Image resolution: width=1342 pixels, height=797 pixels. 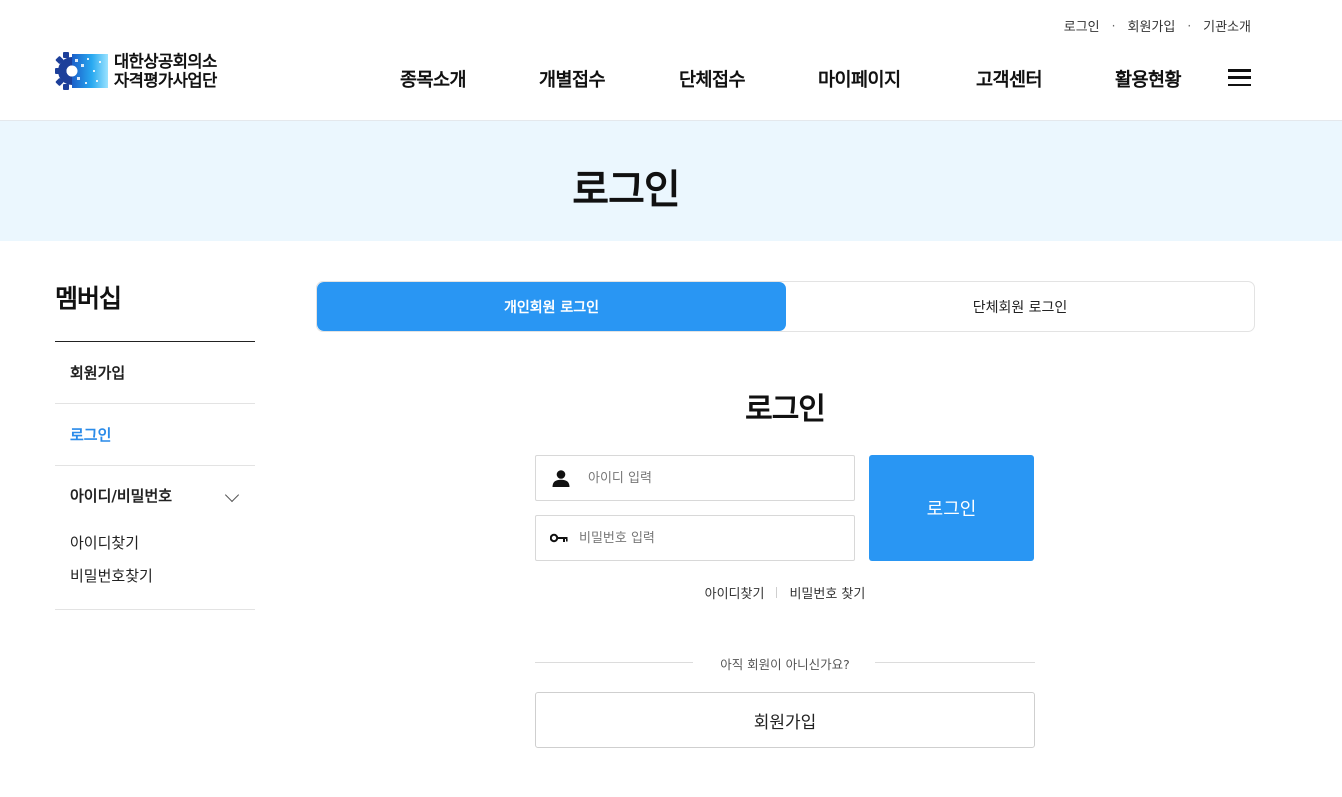 What do you see at coordinates (704, 538) in the screenshot?
I see `password-input` at bounding box center [704, 538].